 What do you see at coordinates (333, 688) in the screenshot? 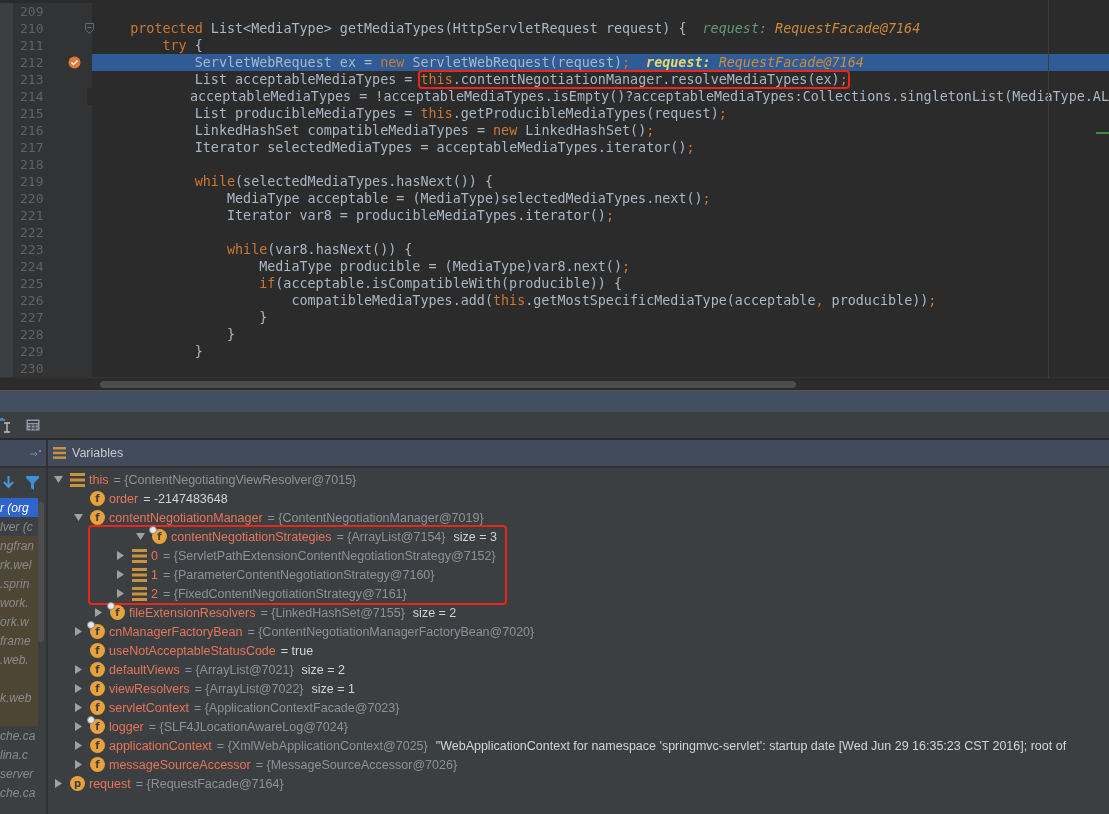
I see `variable-detail: size = 1` at bounding box center [333, 688].